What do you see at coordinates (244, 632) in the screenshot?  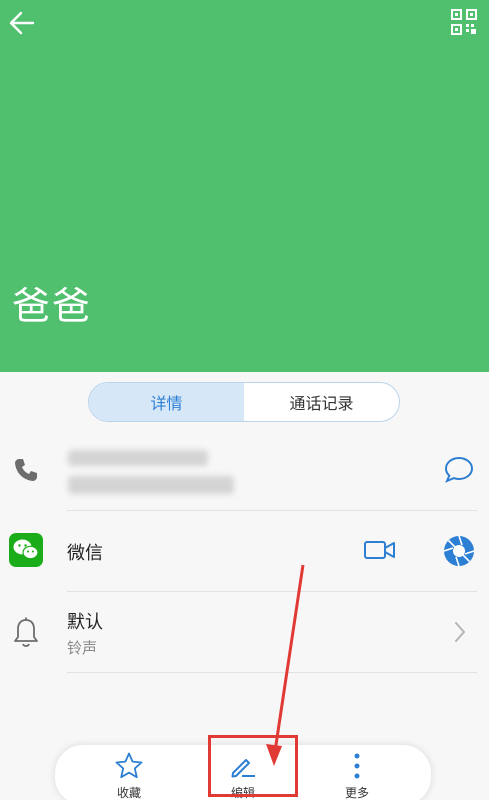 I see `ringtone-row: 默认 铃声` at bounding box center [244, 632].